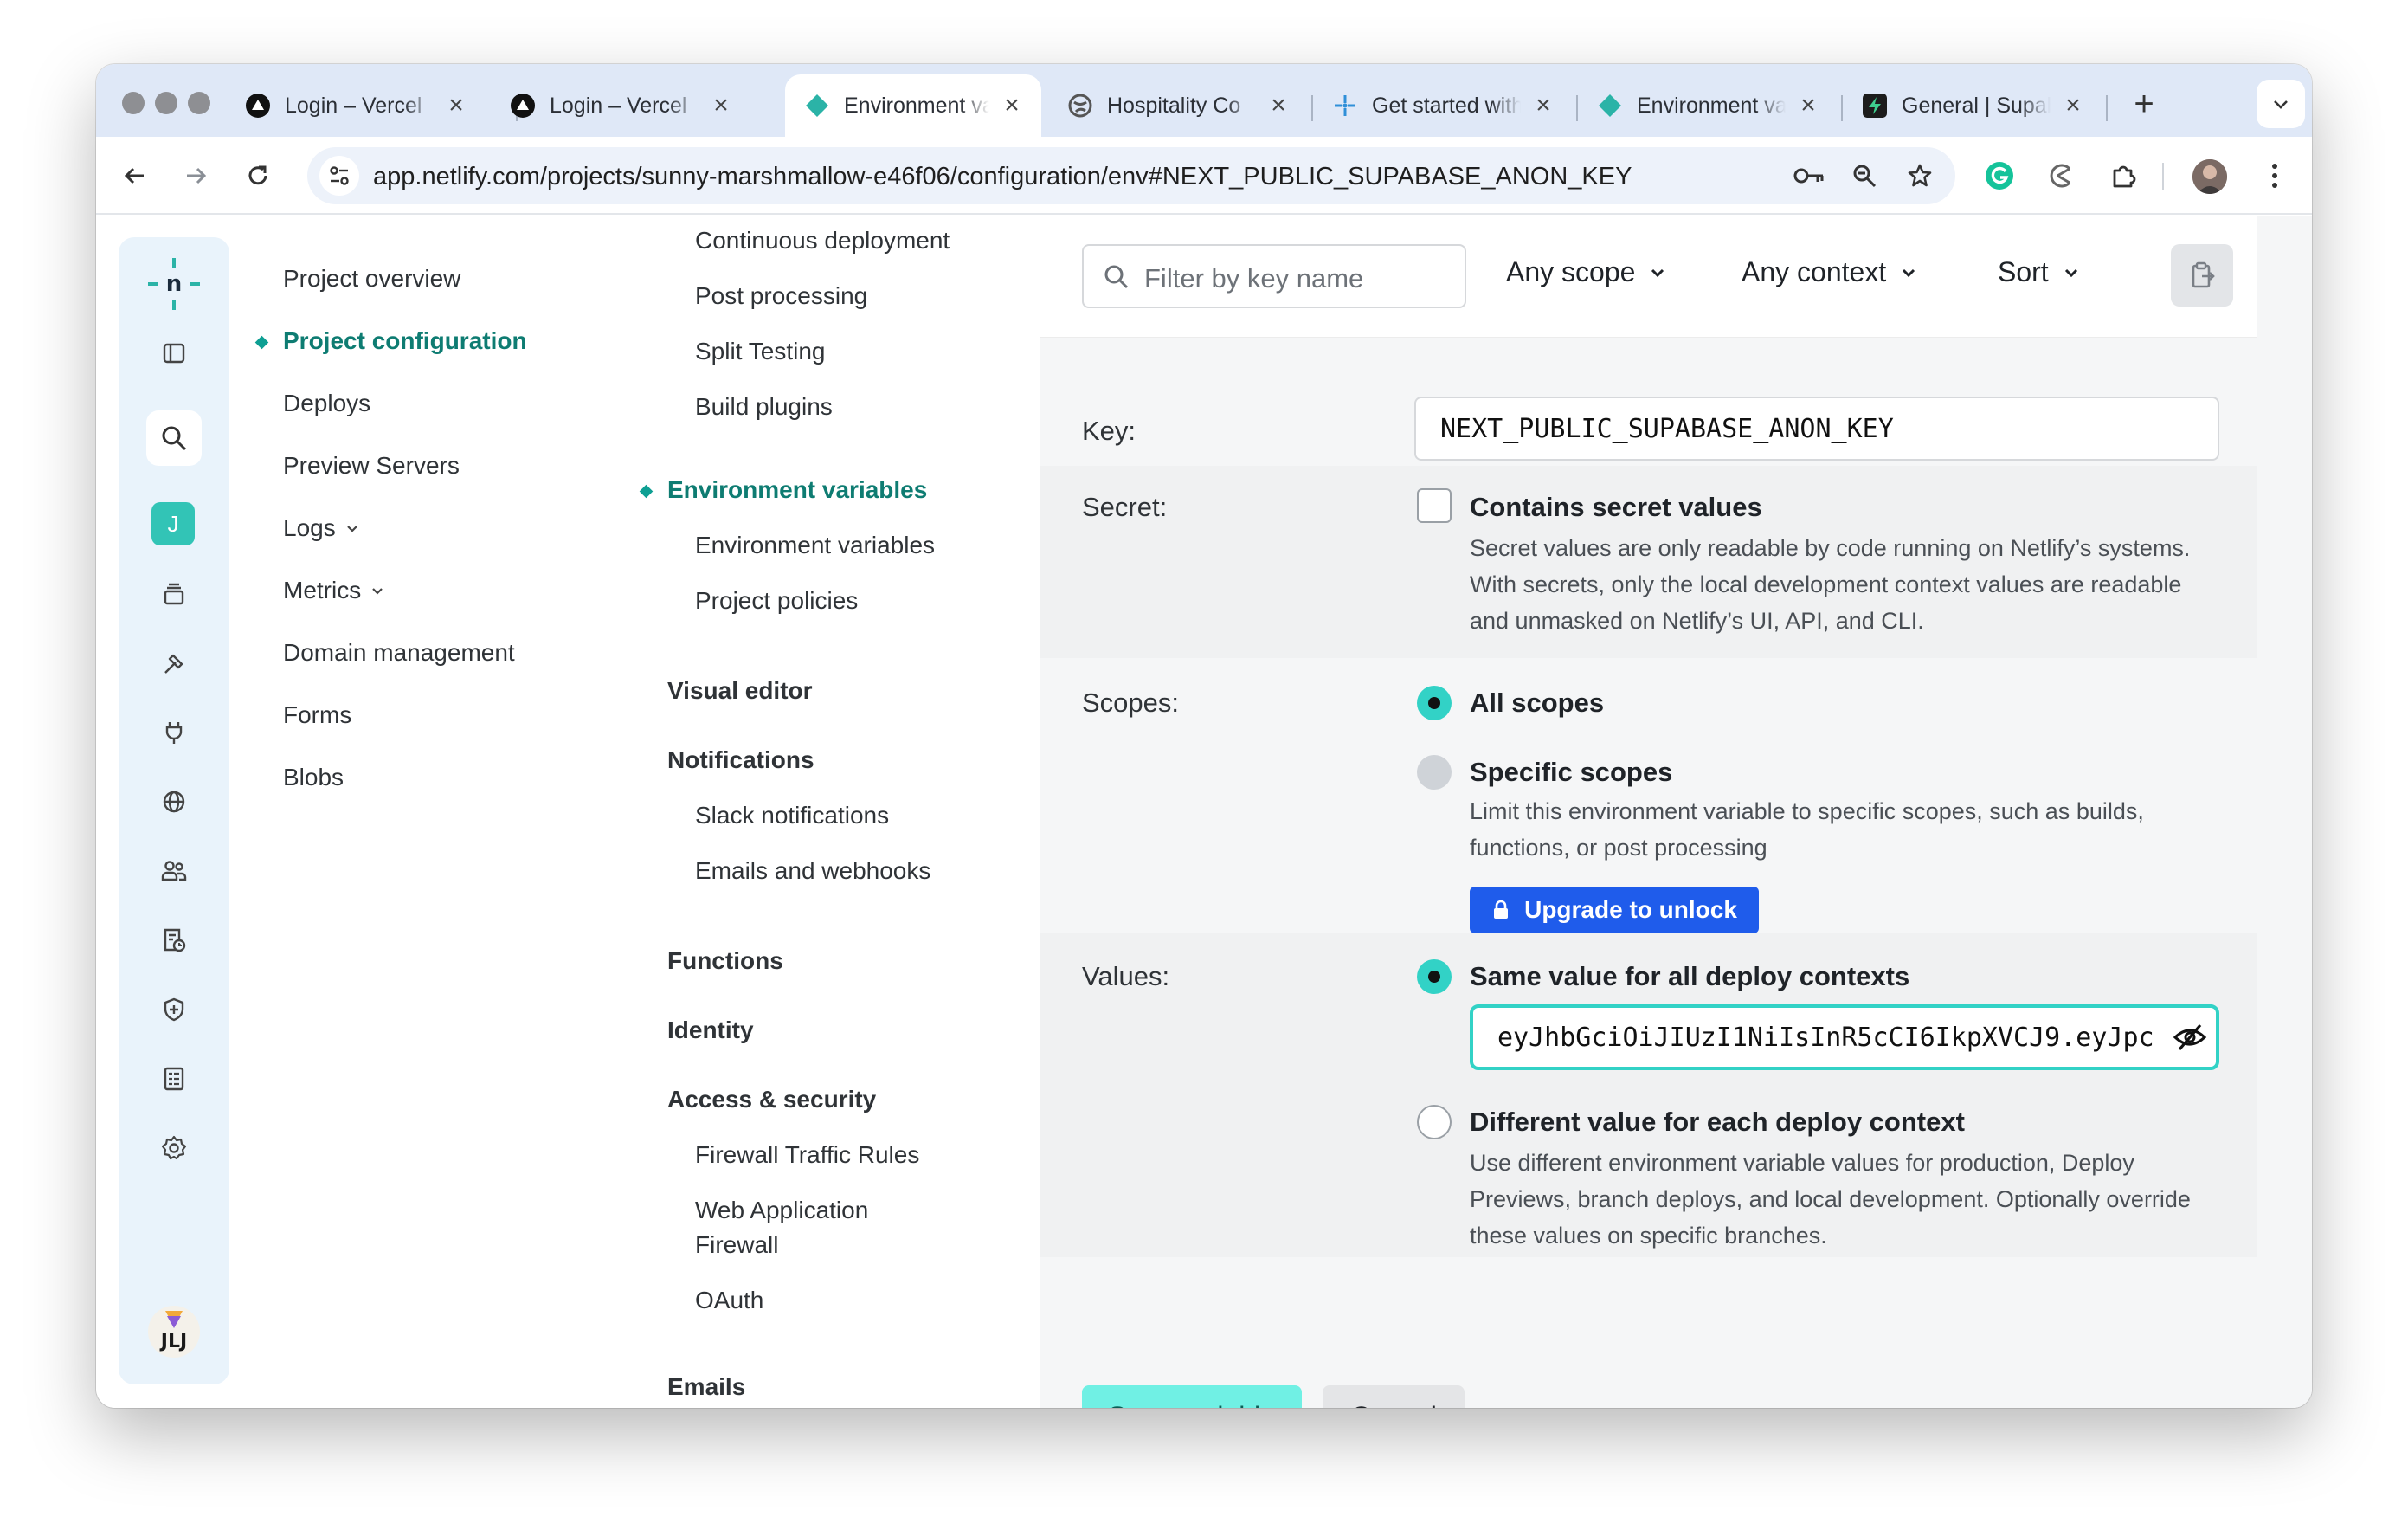  Describe the element at coordinates (725, 961) in the screenshot. I see `subnav-functions: Functions` at that location.